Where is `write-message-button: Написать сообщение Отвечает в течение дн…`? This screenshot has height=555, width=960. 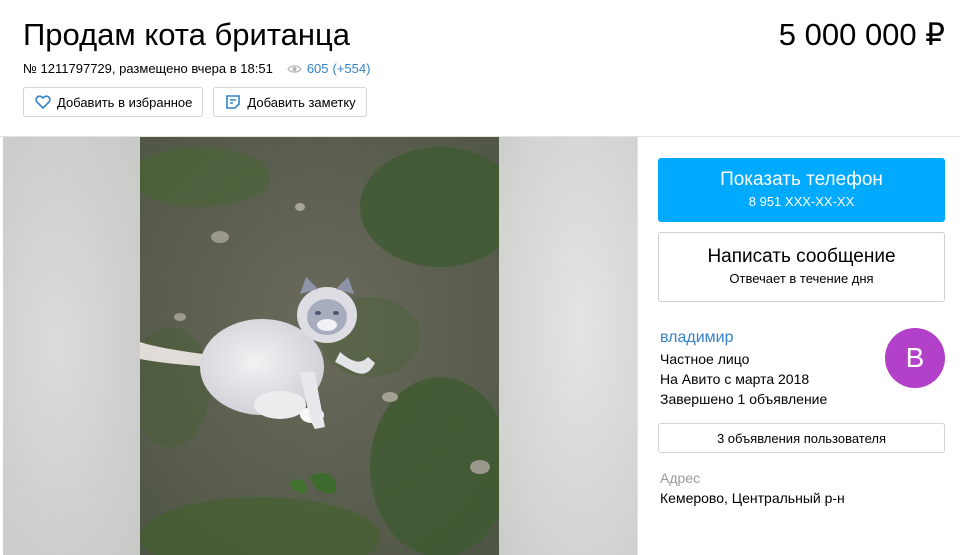 write-message-button: Написать сообщение Отвечает в течение дн… is located at coordinates (801, 267).